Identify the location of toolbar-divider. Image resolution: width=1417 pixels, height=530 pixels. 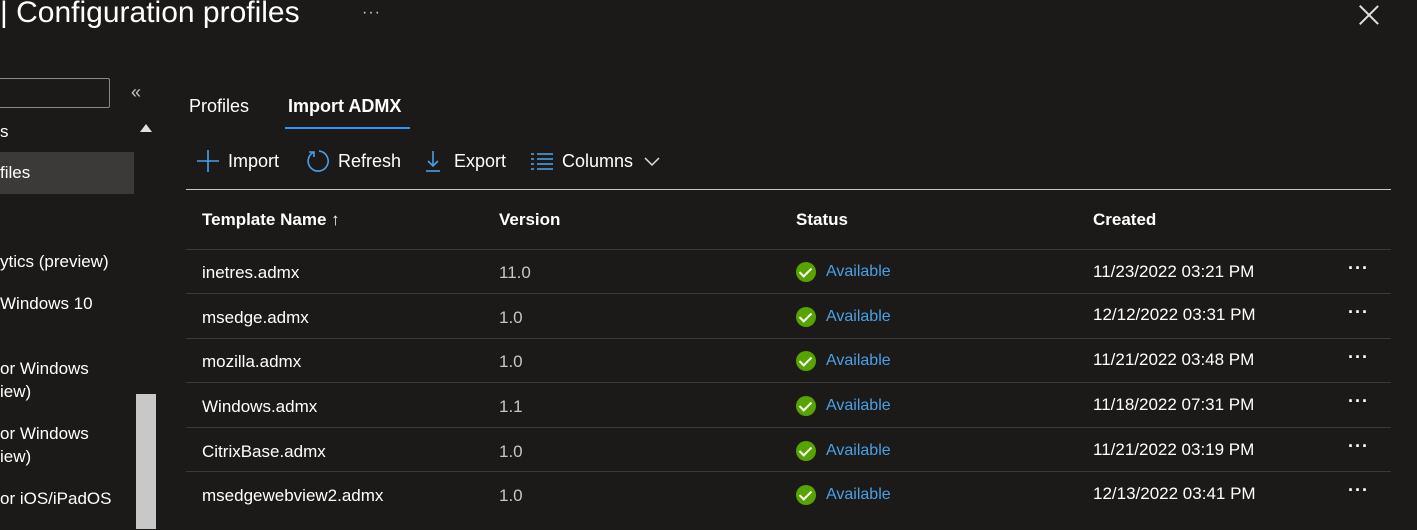
(788, 189).